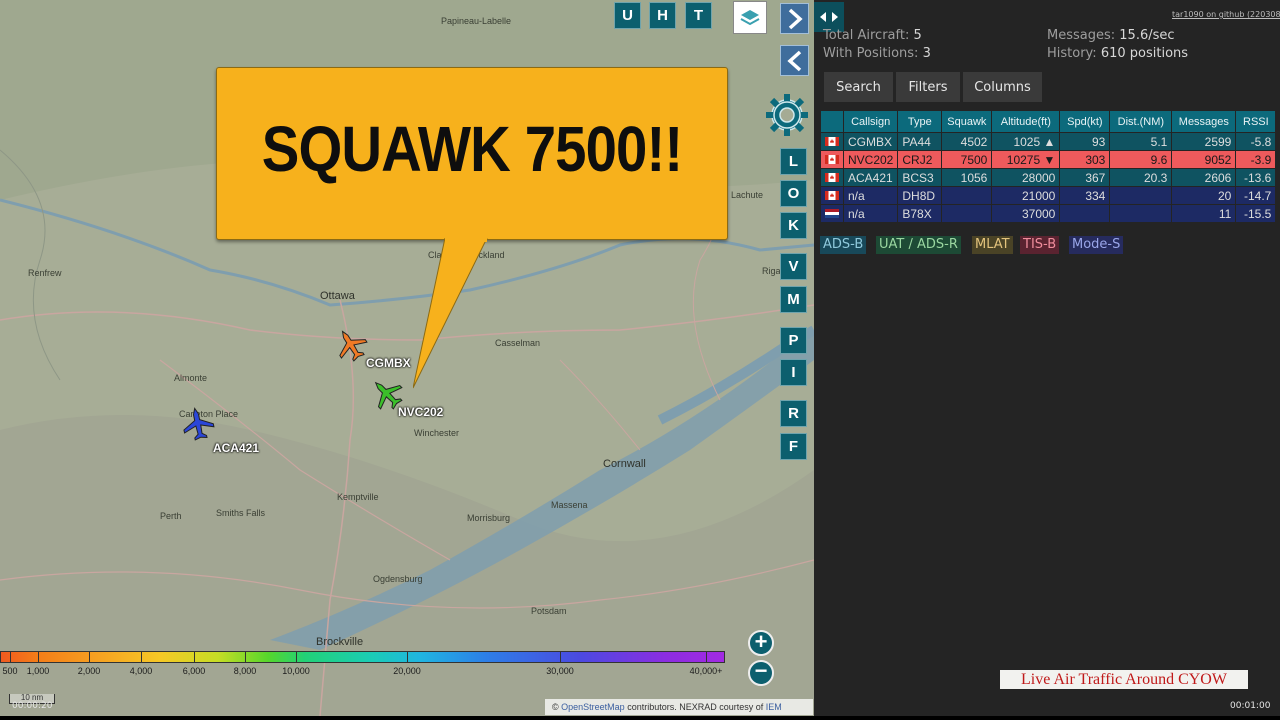  I want to click on place-label: Casselman, so click(518, 343).